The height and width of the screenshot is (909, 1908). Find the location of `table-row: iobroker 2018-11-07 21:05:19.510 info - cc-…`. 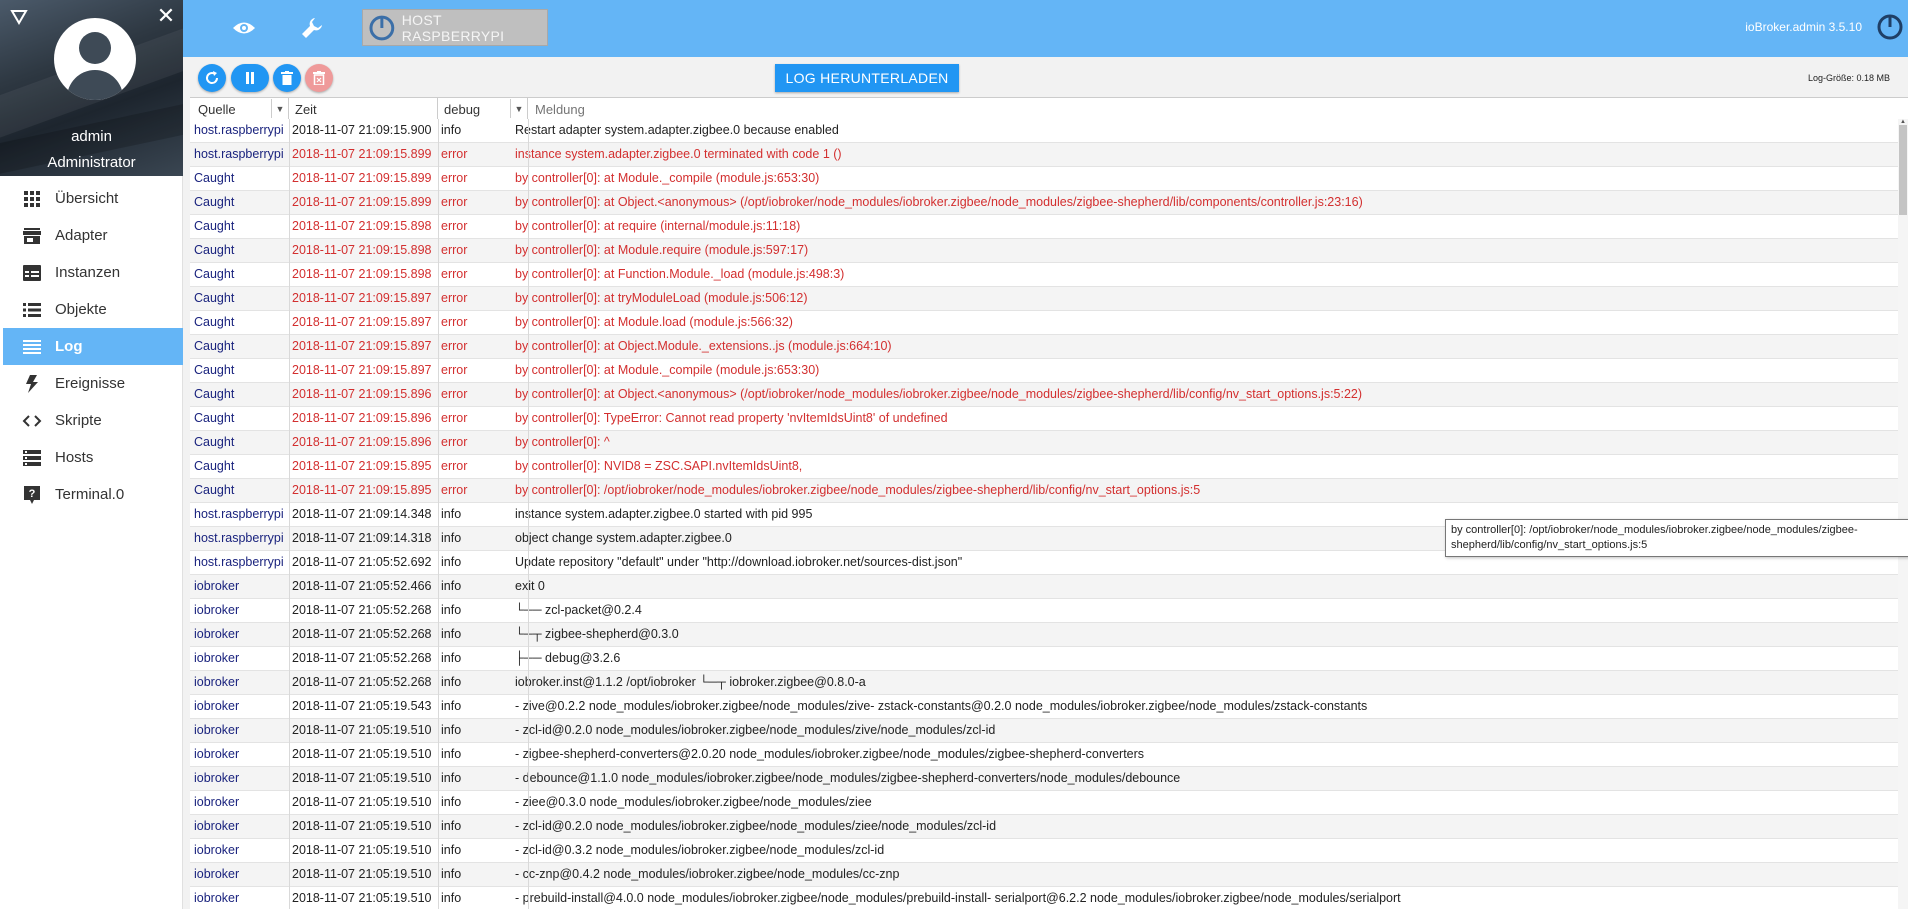

table-row: iobroker 2018-11-07 21:05:19.510 info - cc-… is located at coordinates (1044, 875).